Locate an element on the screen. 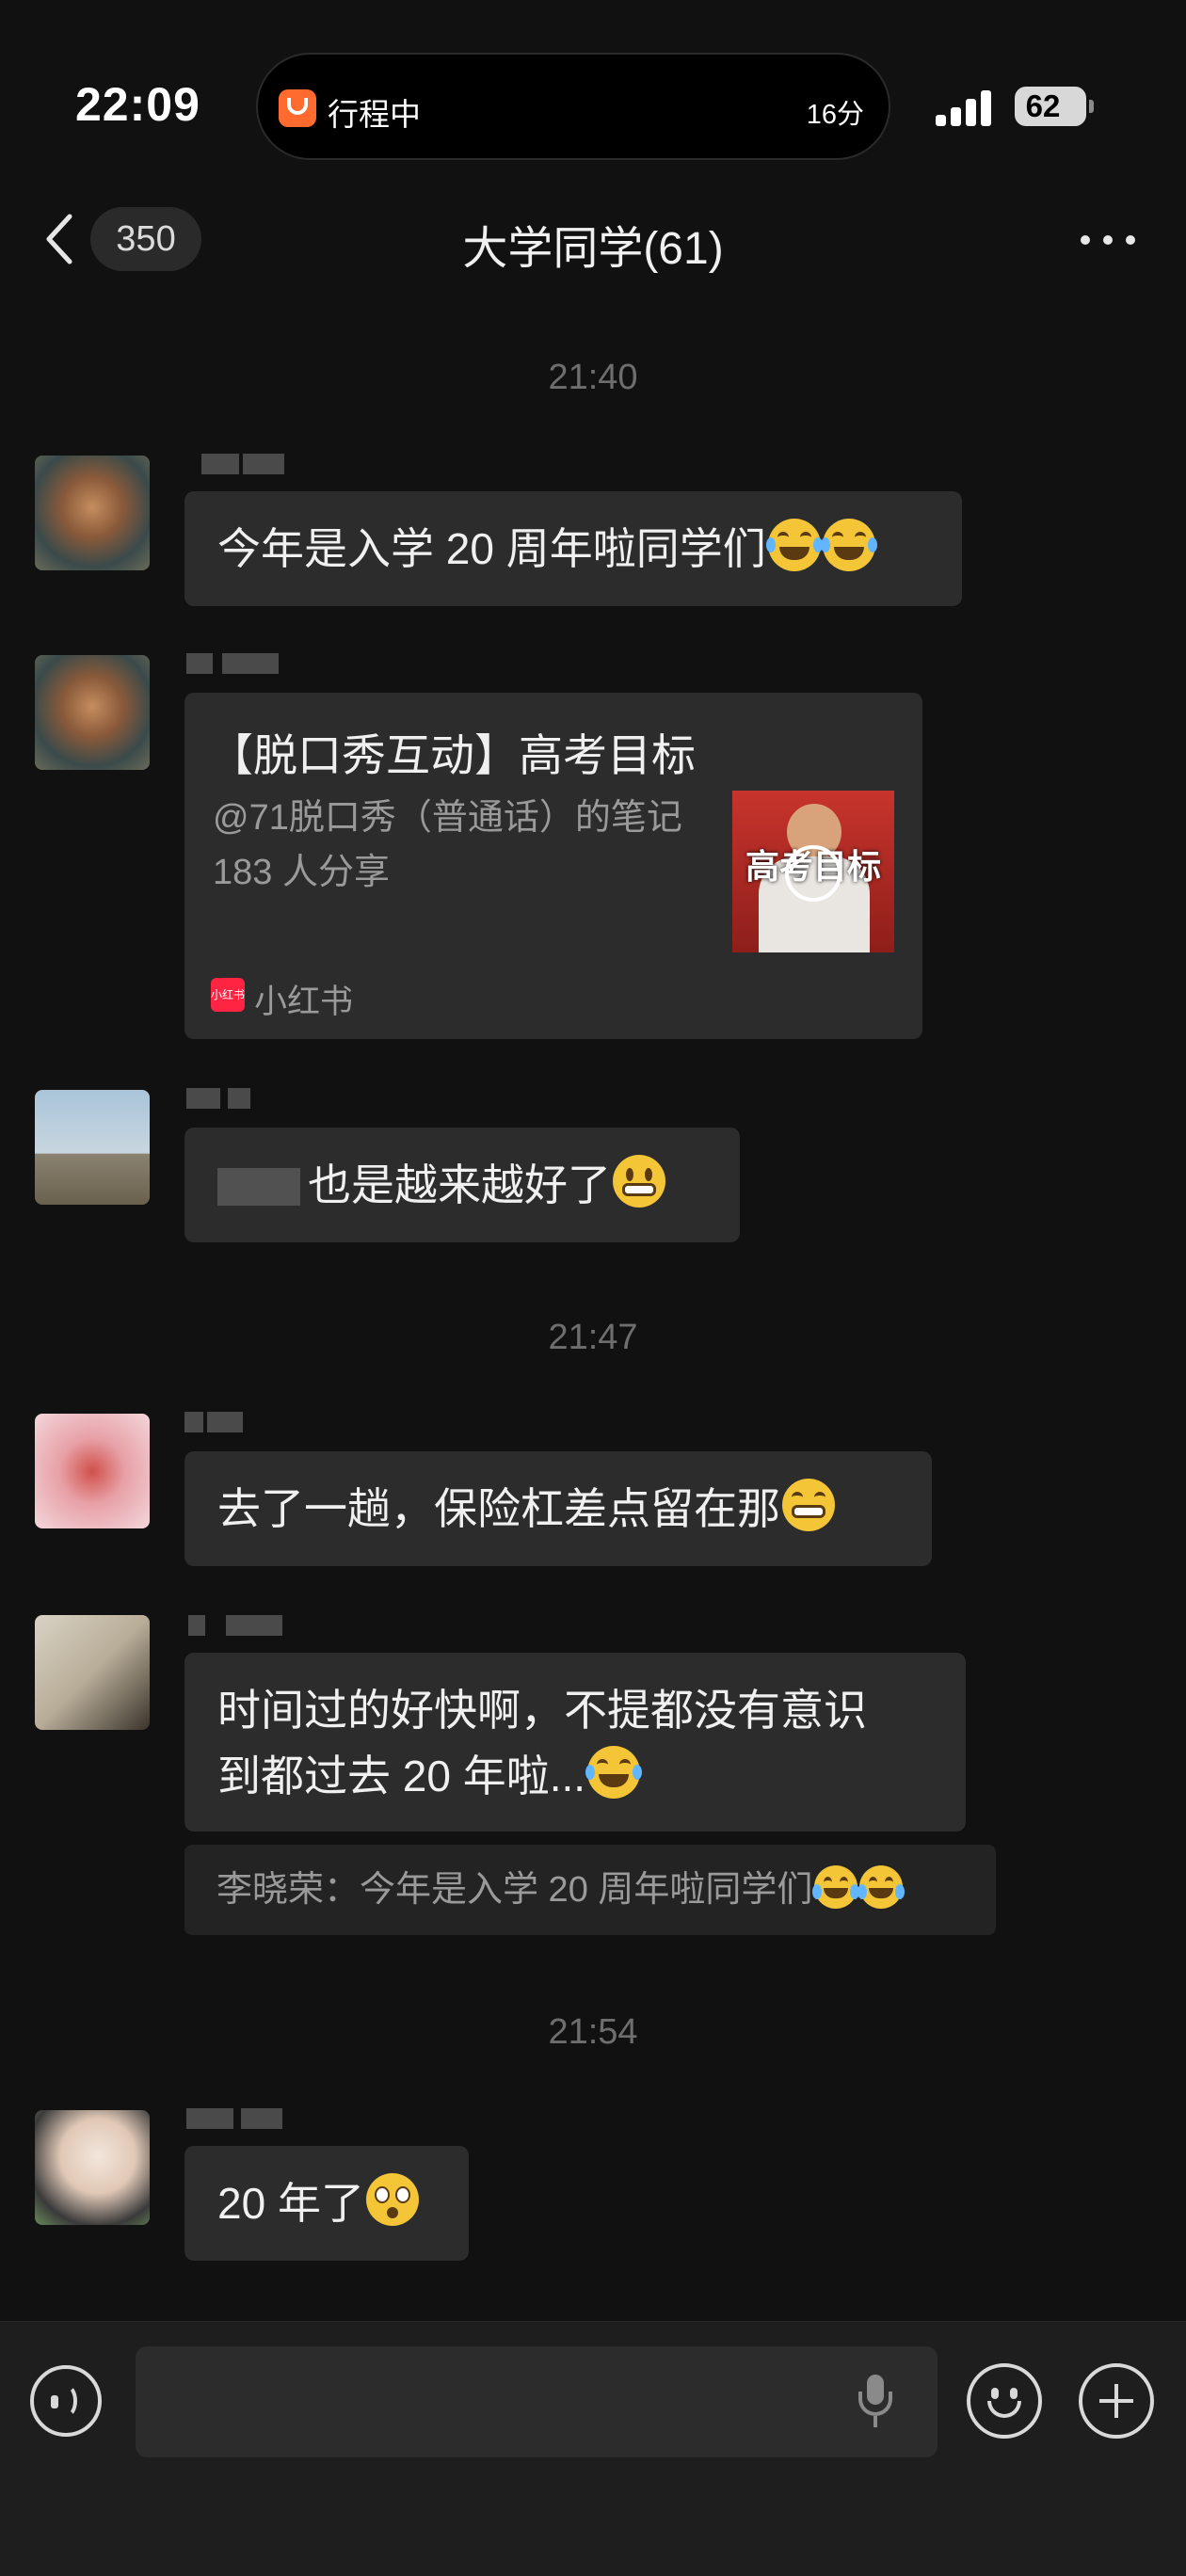  battery-icon: 62 is located at coordinates (1054, 106).